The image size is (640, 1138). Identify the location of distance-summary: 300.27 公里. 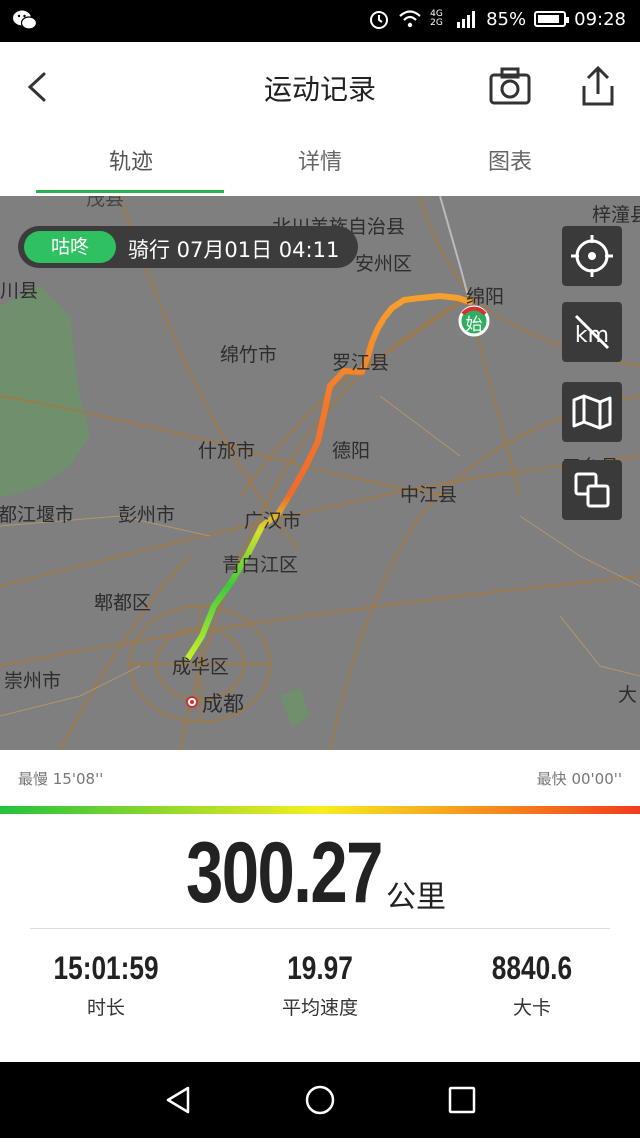
(320, 872).